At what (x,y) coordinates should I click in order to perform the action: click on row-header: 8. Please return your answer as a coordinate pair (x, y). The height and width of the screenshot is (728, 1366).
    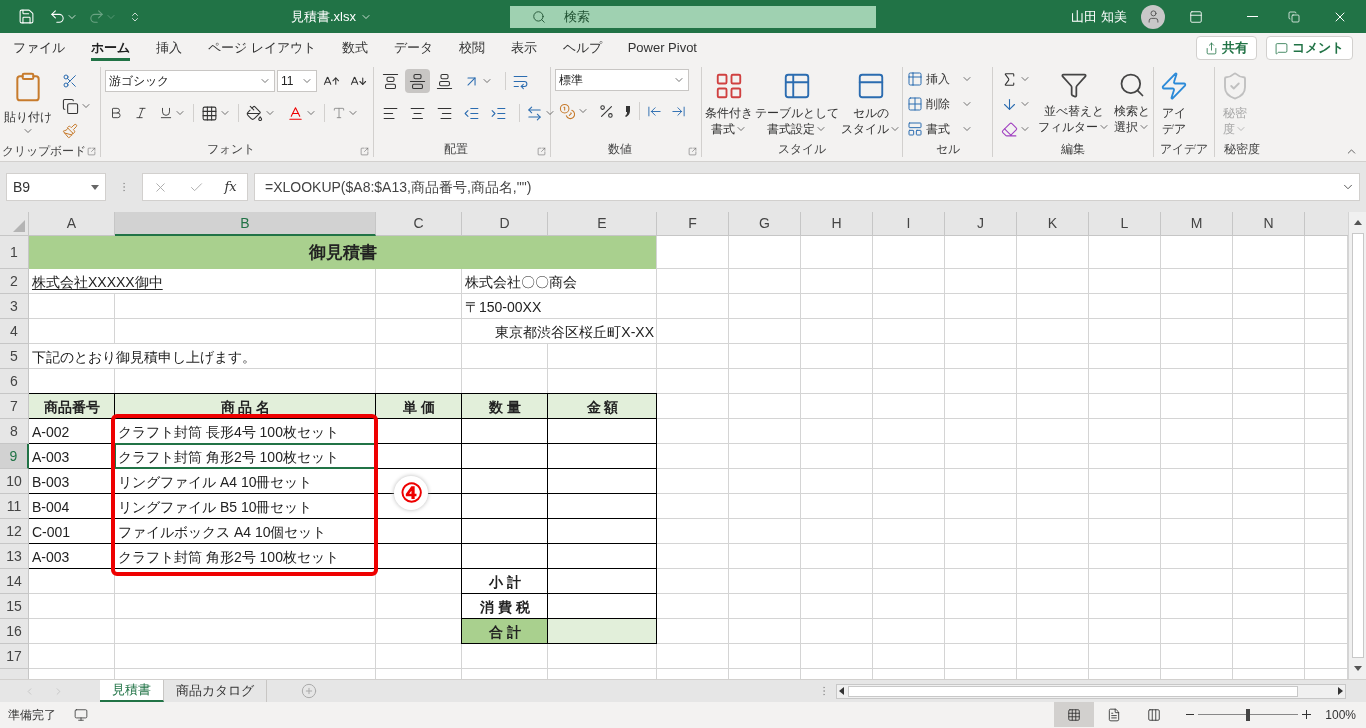
    Looking at the image, I should click on (14, 431).